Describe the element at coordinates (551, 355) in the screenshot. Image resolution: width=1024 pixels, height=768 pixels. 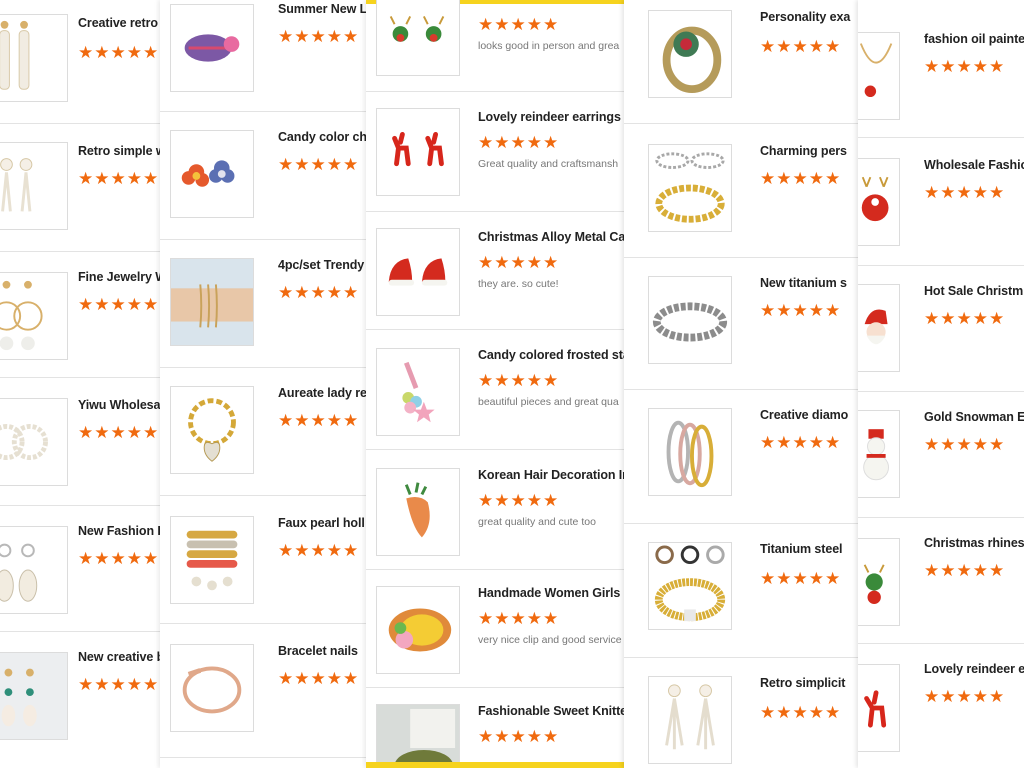
I see `product-title: Candy colored frosted star` at that location.